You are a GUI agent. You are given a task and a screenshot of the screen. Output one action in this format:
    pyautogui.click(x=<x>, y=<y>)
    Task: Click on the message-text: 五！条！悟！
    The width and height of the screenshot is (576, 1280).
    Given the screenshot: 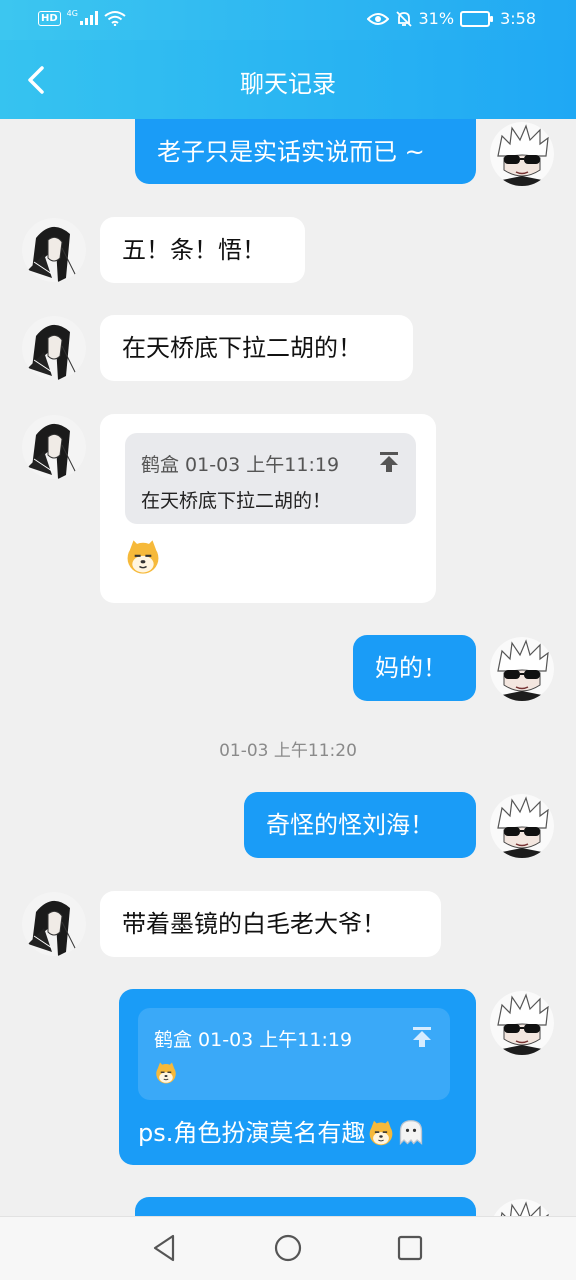 What is the action you would take?
    pyautogui.click(x=194, y=250)
    